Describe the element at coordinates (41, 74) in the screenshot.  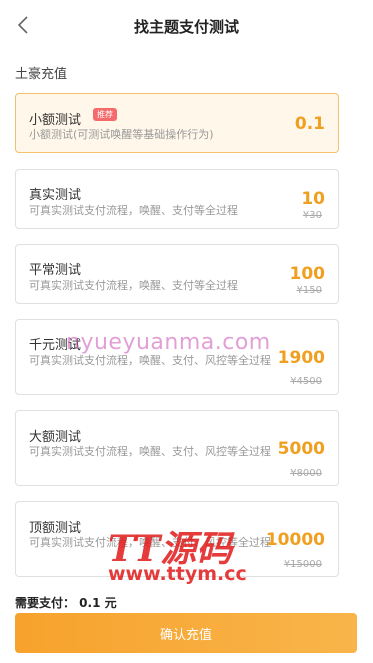
I see `section-title: 土豪充值` at that location.